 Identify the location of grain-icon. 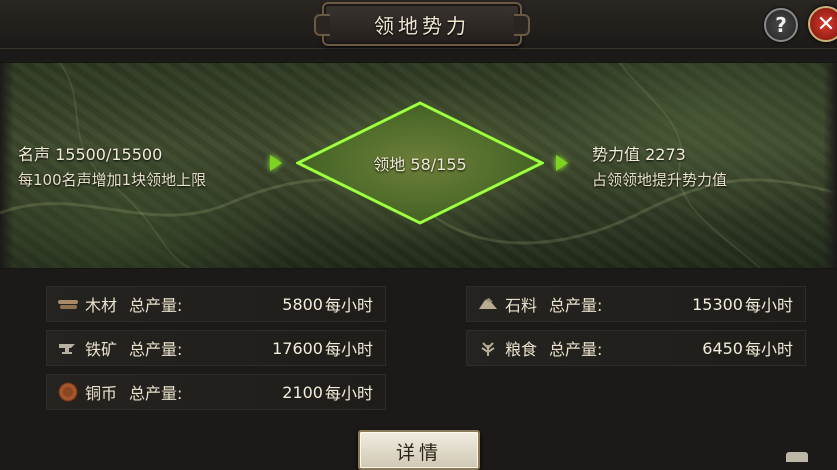
(488, 348).